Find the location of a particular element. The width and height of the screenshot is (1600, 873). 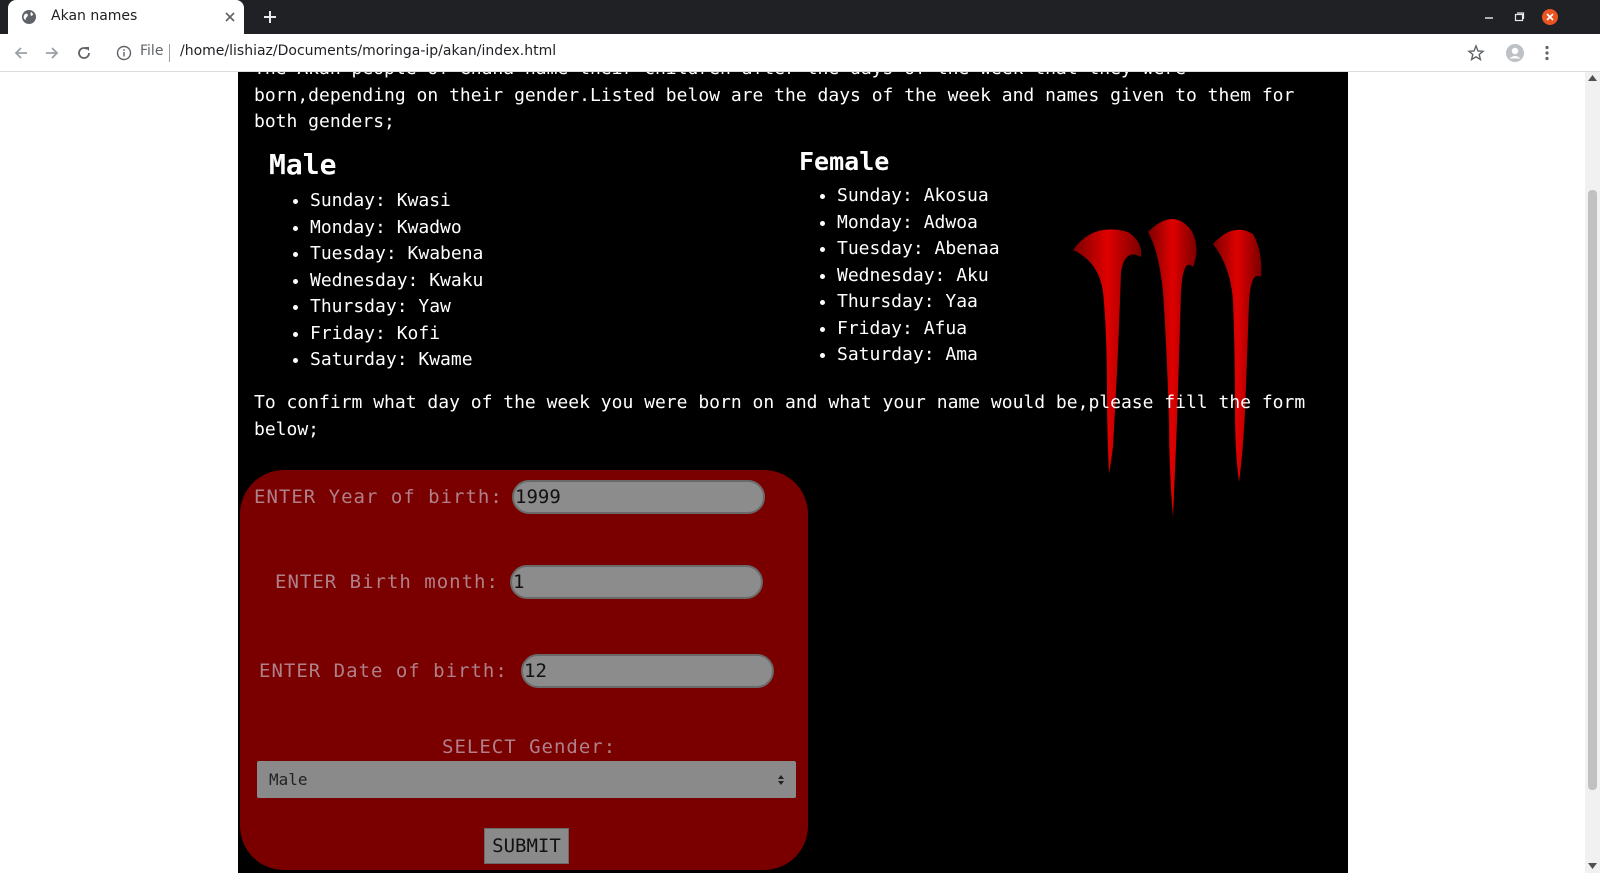

gender-select-value: Male is located at coordinates (288, 779).